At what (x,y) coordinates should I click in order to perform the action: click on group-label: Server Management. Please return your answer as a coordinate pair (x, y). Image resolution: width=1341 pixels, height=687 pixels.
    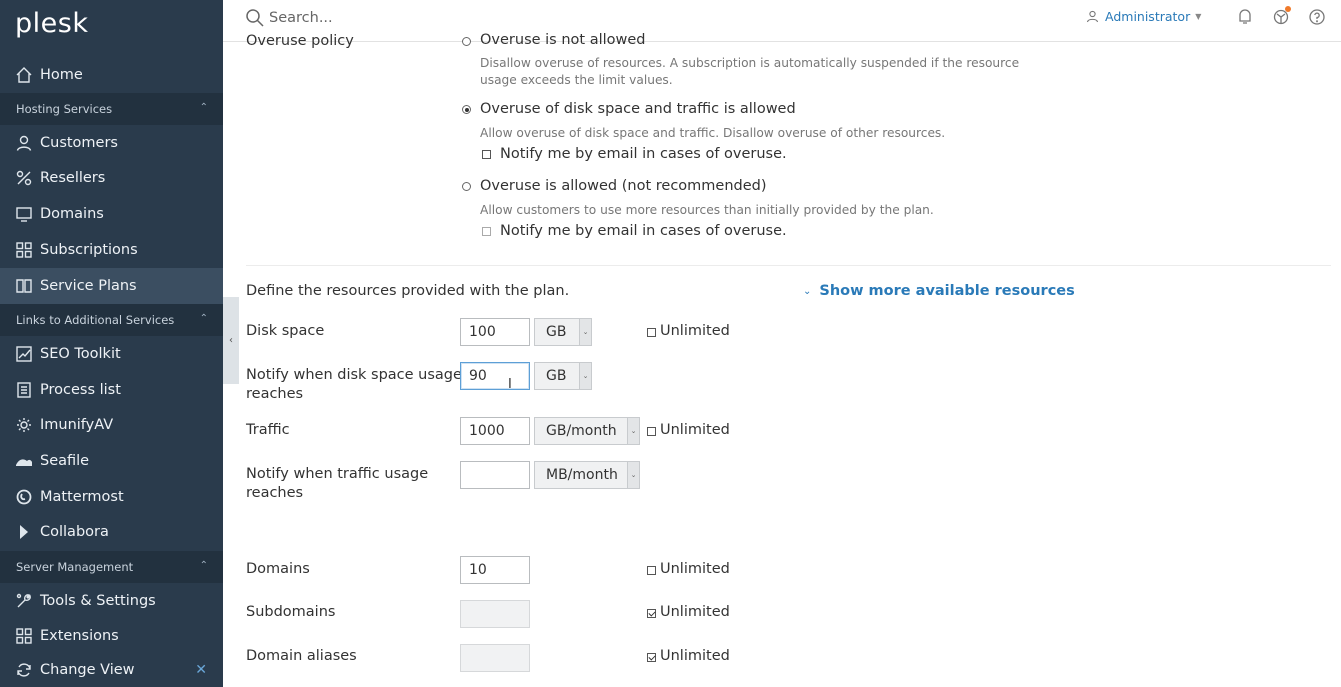
    Looking at the image, I should click on (75, 567).